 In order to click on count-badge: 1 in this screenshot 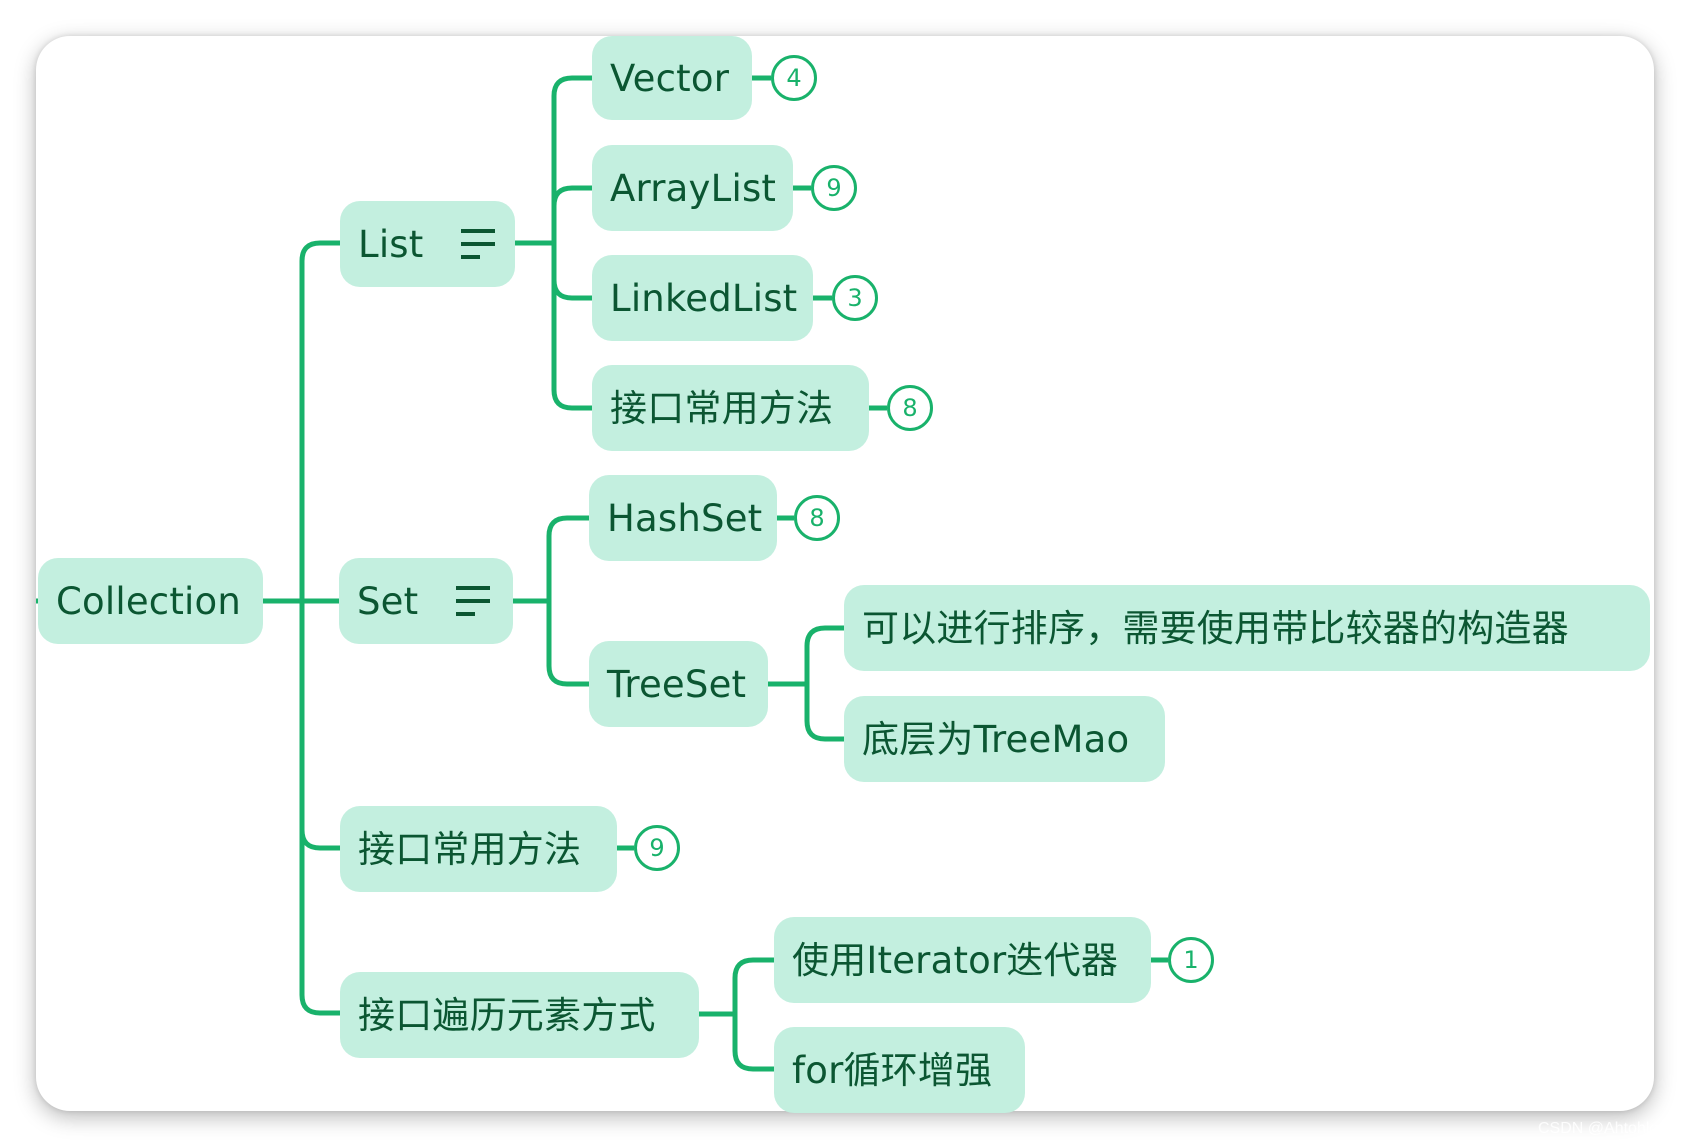, I will do `click(1191, 960)`.